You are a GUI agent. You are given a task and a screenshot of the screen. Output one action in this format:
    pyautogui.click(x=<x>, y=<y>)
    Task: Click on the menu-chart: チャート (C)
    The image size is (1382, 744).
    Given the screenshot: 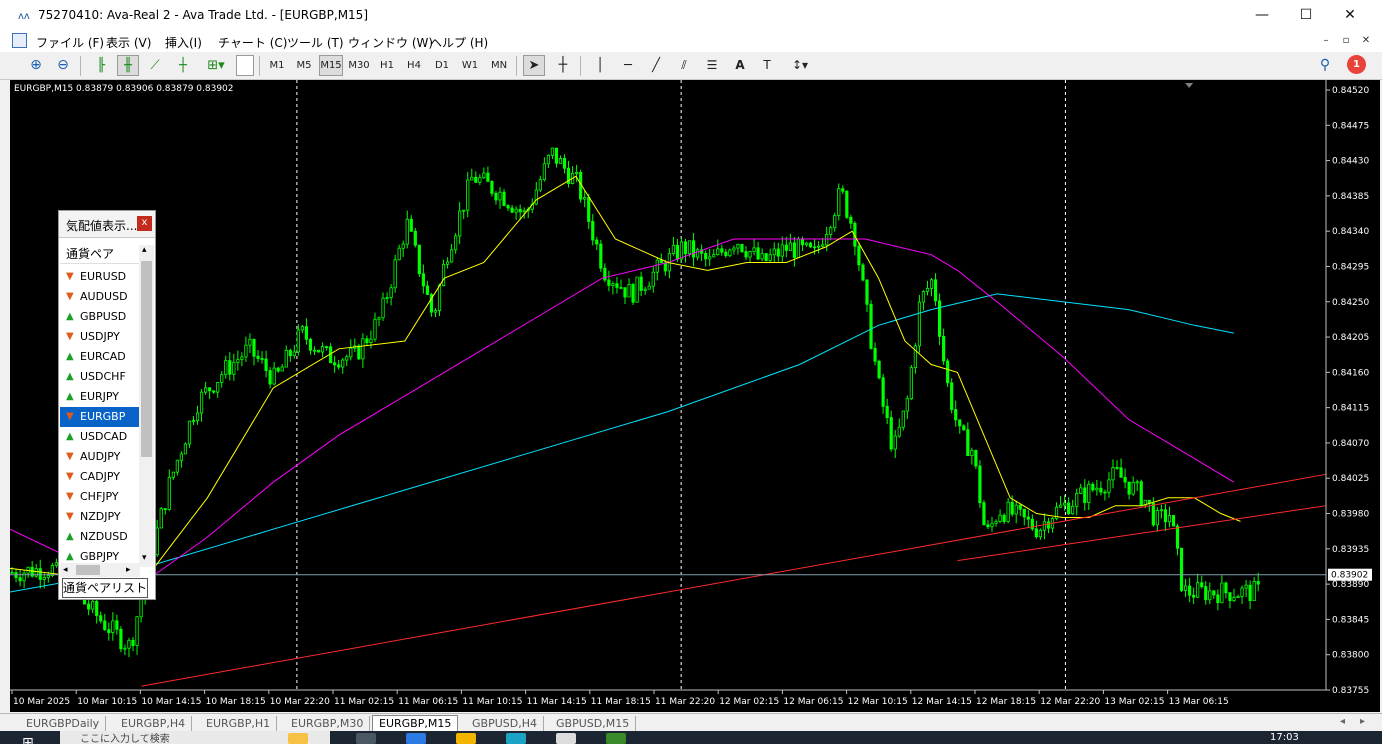 What is the action you would take?
    pyautogui.click(x=252, y=42)
    